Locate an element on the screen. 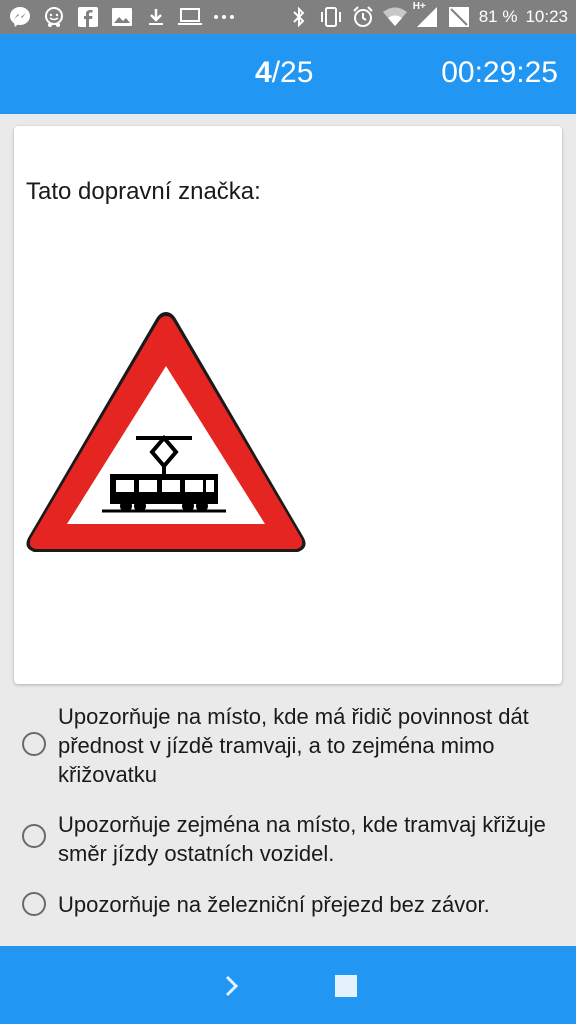  battery-percent: 81 % is located at coordinates (498, 16).